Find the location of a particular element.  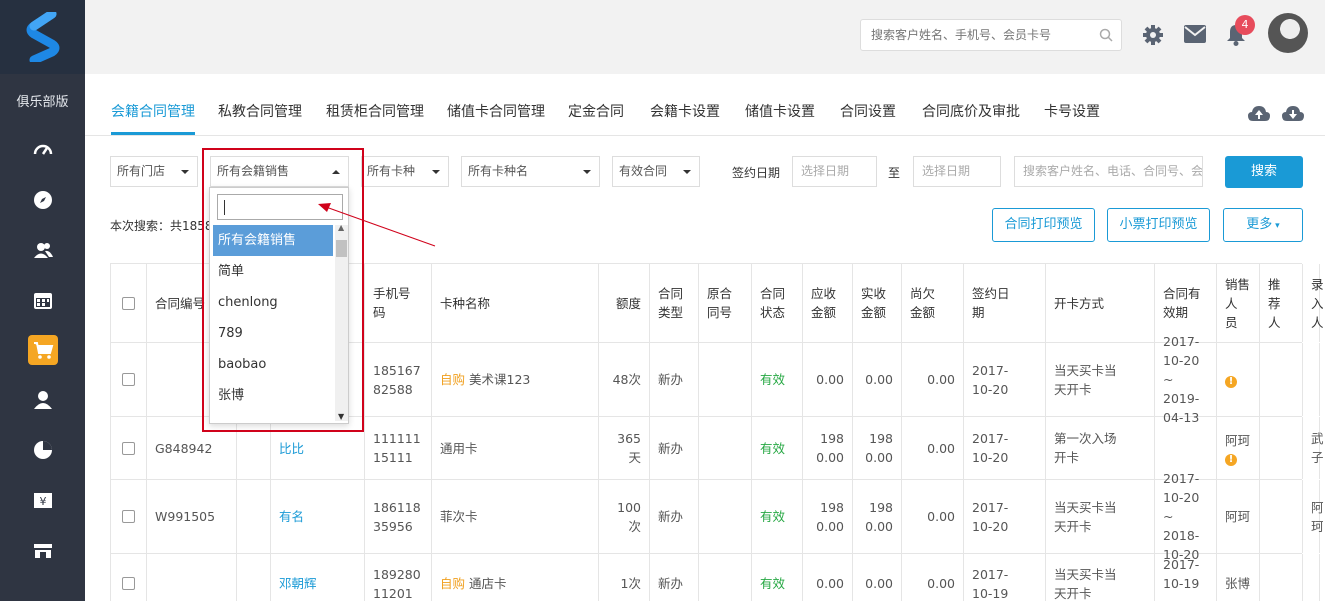

cloud-download-icon is located at coordinates (1293, 114).